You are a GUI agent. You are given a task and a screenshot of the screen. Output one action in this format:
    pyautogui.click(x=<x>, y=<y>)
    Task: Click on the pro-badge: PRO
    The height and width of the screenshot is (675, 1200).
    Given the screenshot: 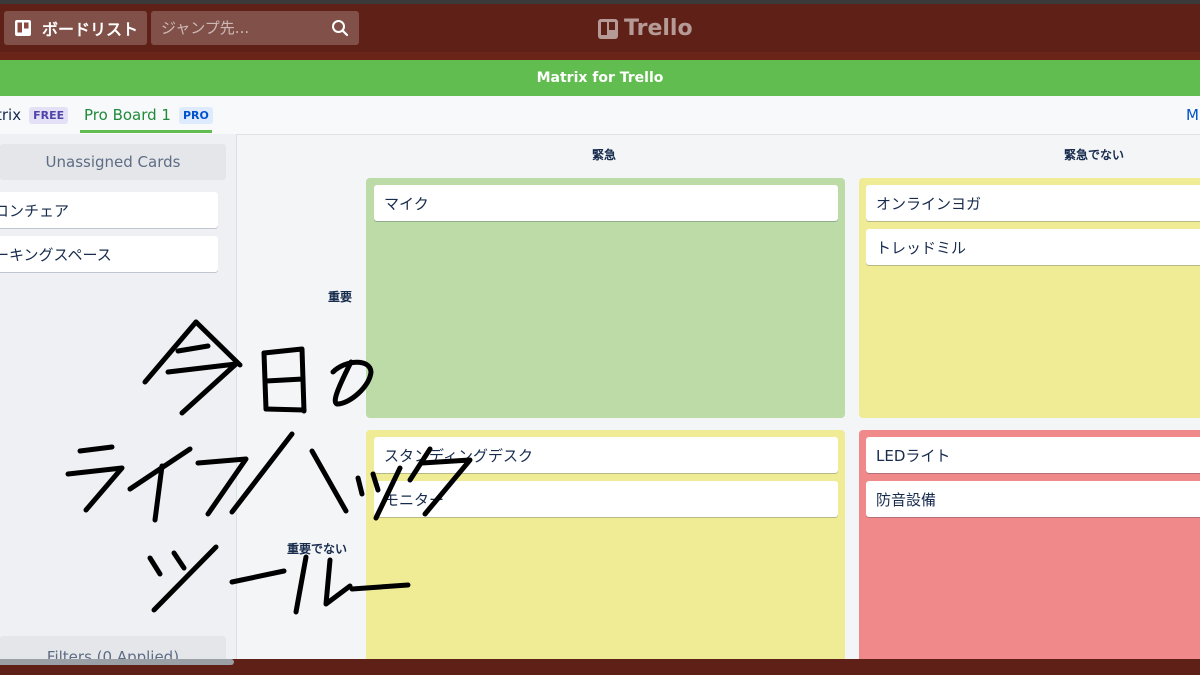 What is the action you would take?
    pyautogui.click(x=195, y=115)
    